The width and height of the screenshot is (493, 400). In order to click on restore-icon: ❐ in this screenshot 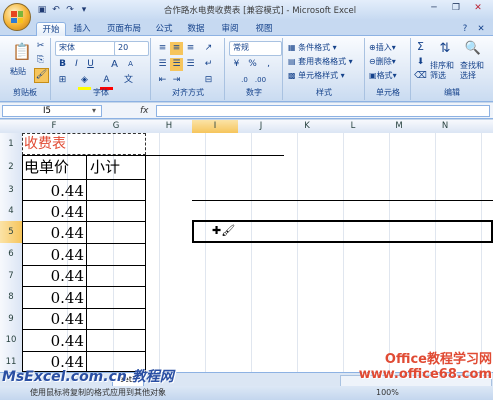, I will do `click(456, 8)`.